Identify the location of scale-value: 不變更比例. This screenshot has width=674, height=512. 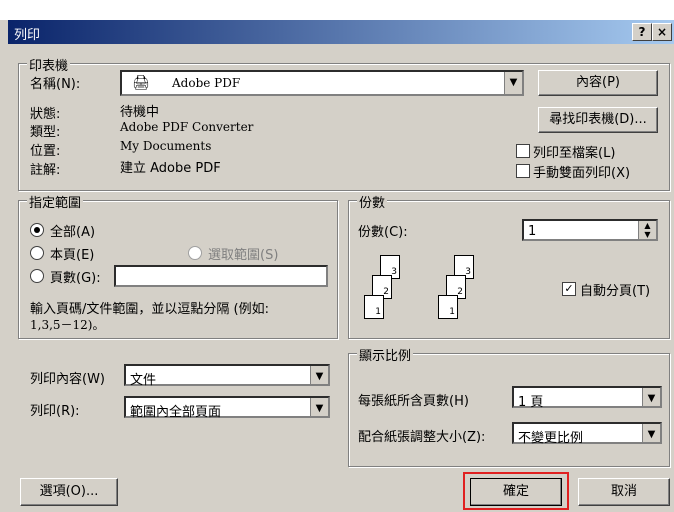
(551, 438).